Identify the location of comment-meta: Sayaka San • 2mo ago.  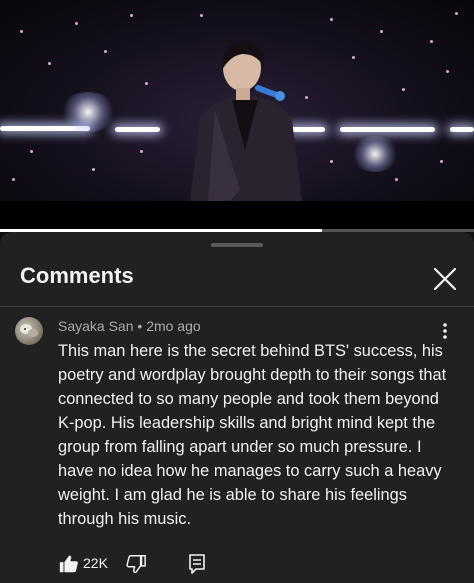
(129, 326).